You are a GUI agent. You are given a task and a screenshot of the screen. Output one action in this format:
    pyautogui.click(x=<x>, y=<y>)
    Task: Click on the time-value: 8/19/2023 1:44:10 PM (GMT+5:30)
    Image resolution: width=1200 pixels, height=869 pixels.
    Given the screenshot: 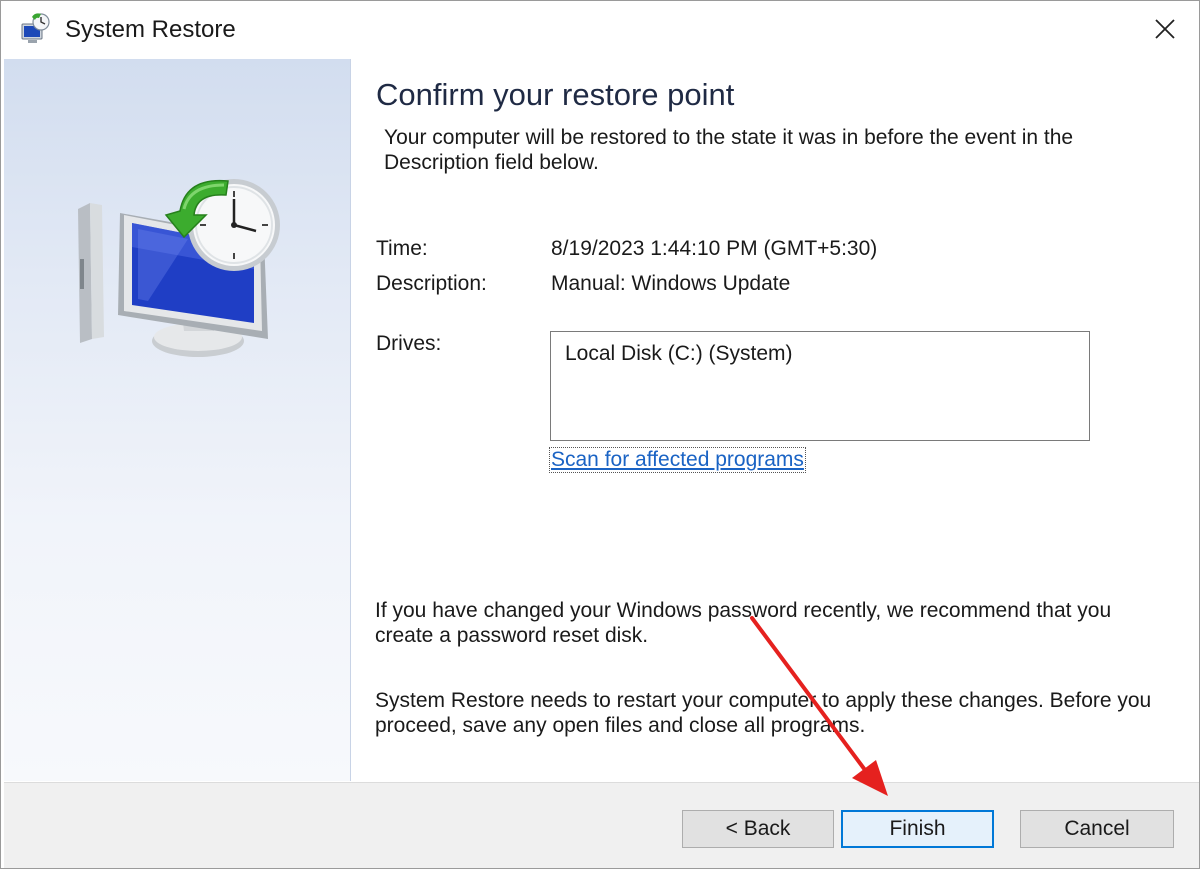 What is the action you would take?
    pyautogui.click(x=714, y=248)
    